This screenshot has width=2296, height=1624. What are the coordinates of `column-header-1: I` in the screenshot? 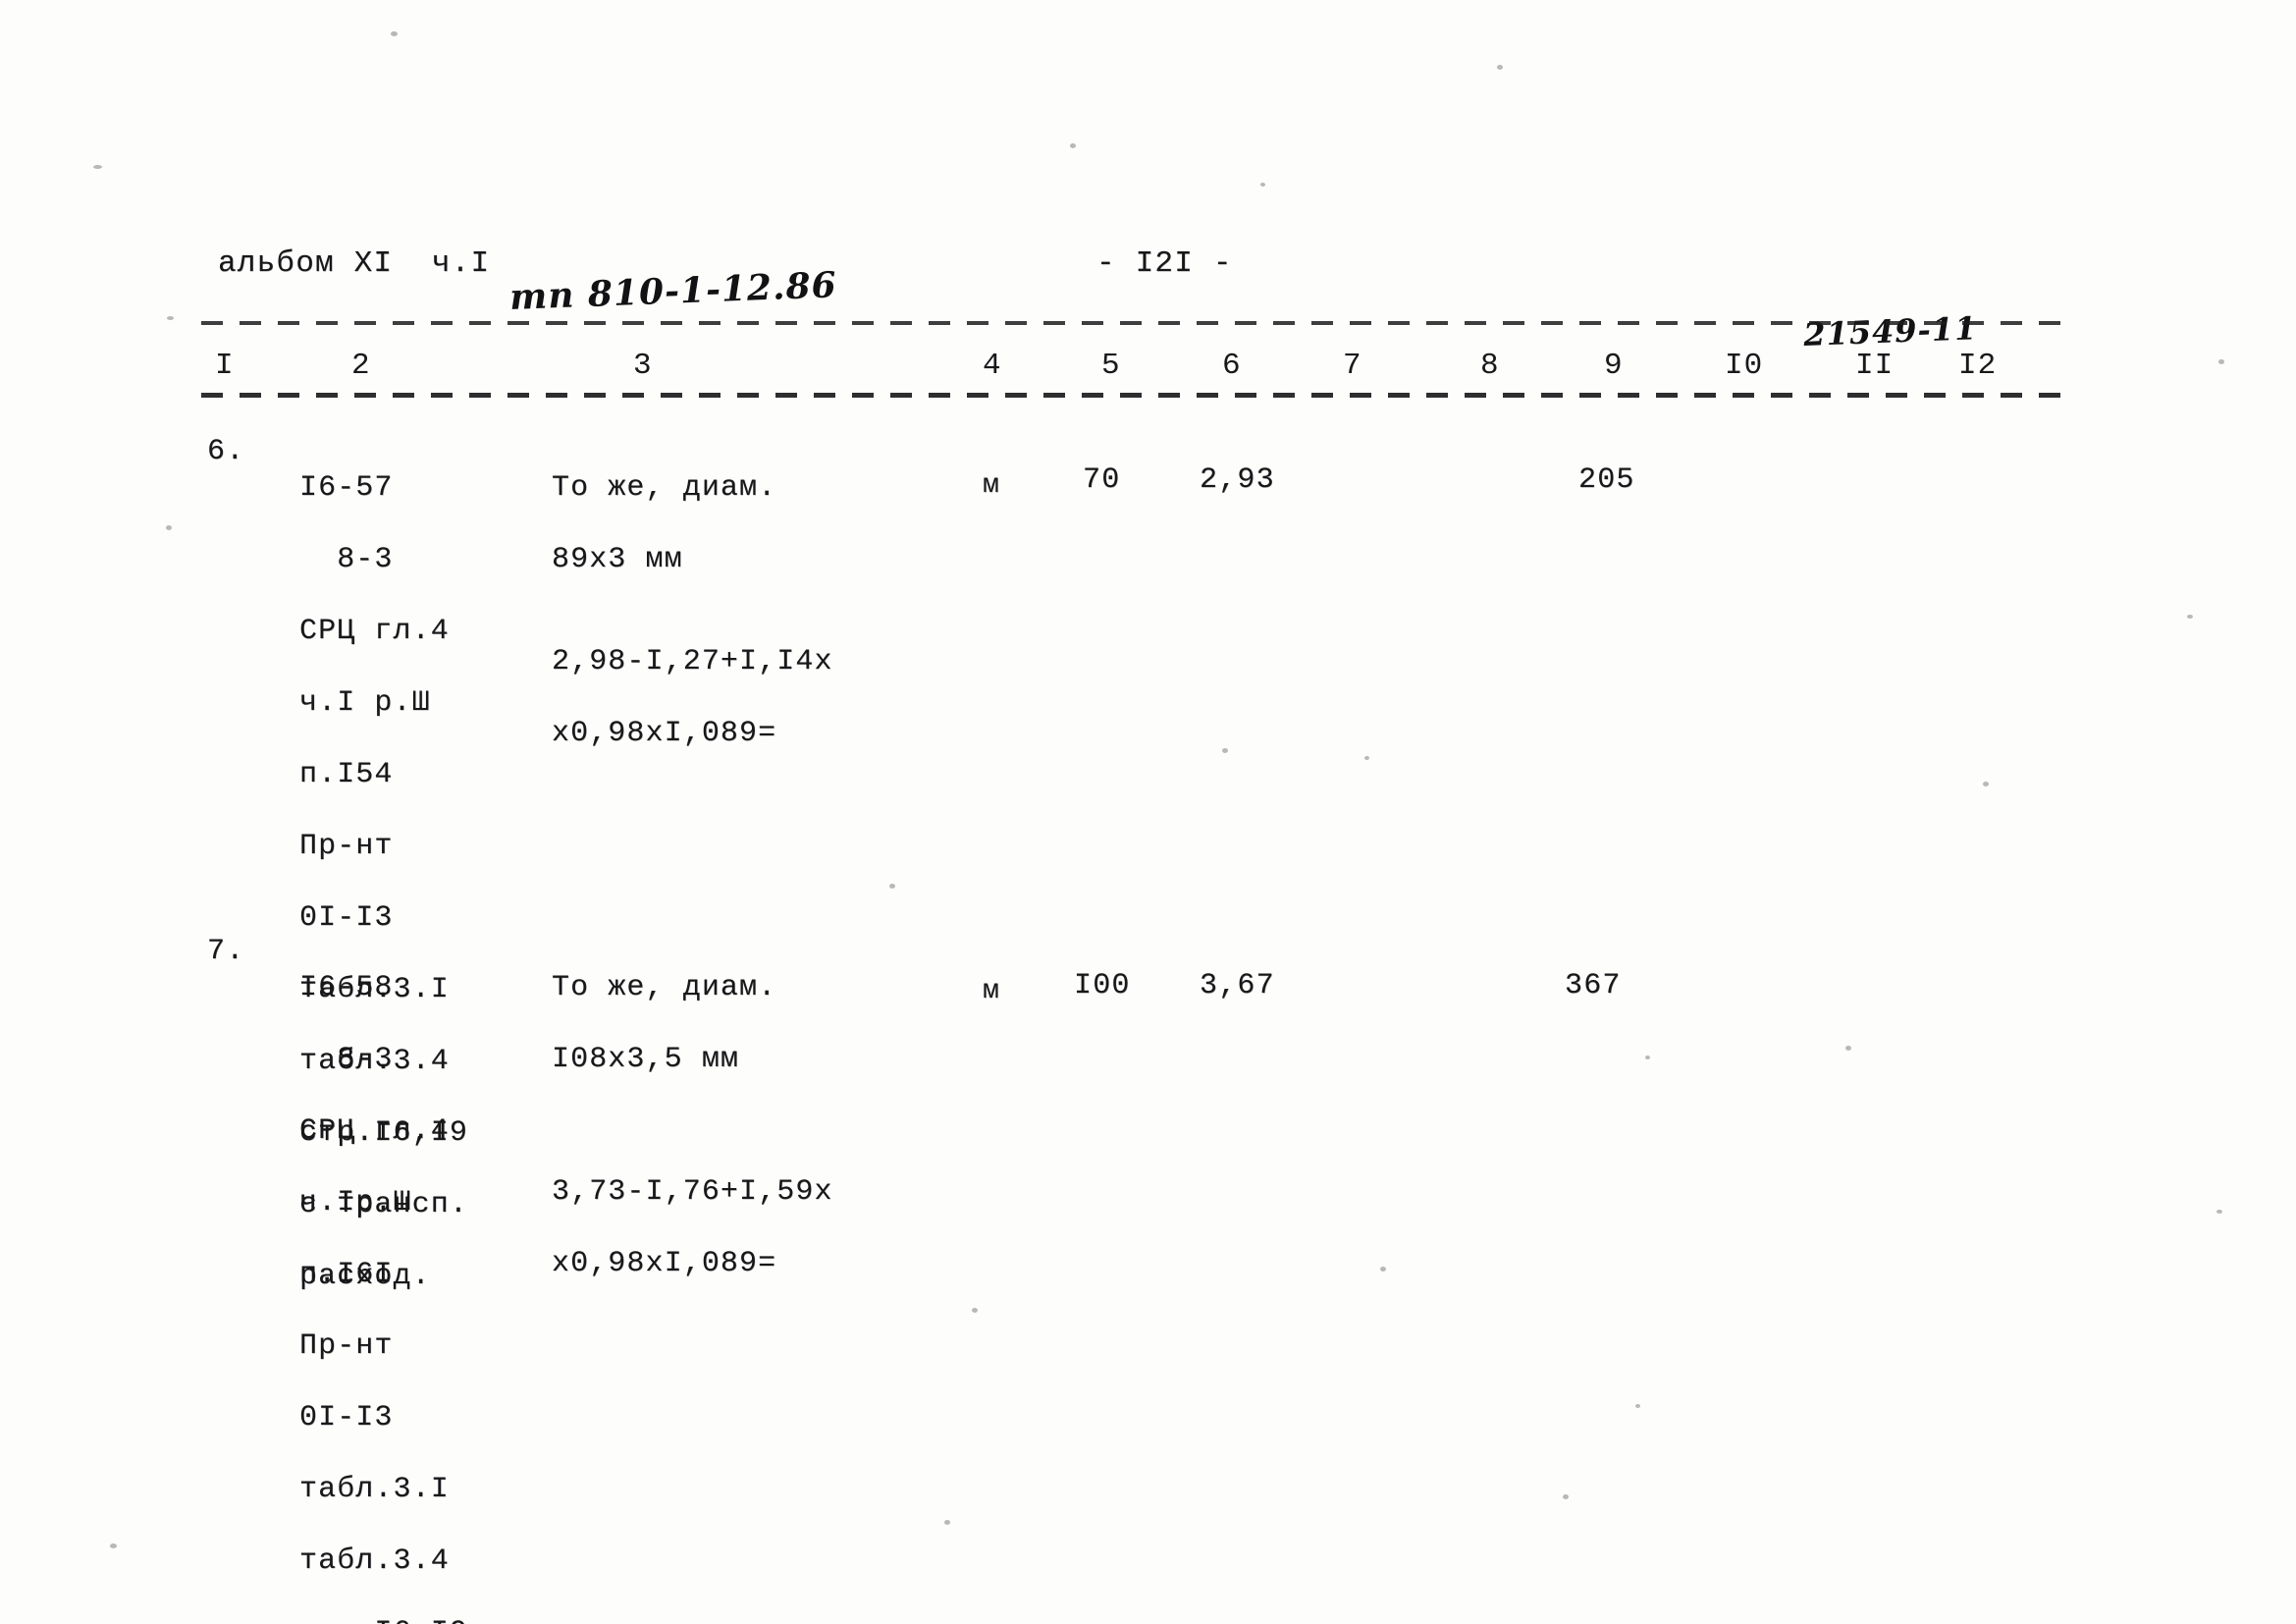 It's located at (225, 366).